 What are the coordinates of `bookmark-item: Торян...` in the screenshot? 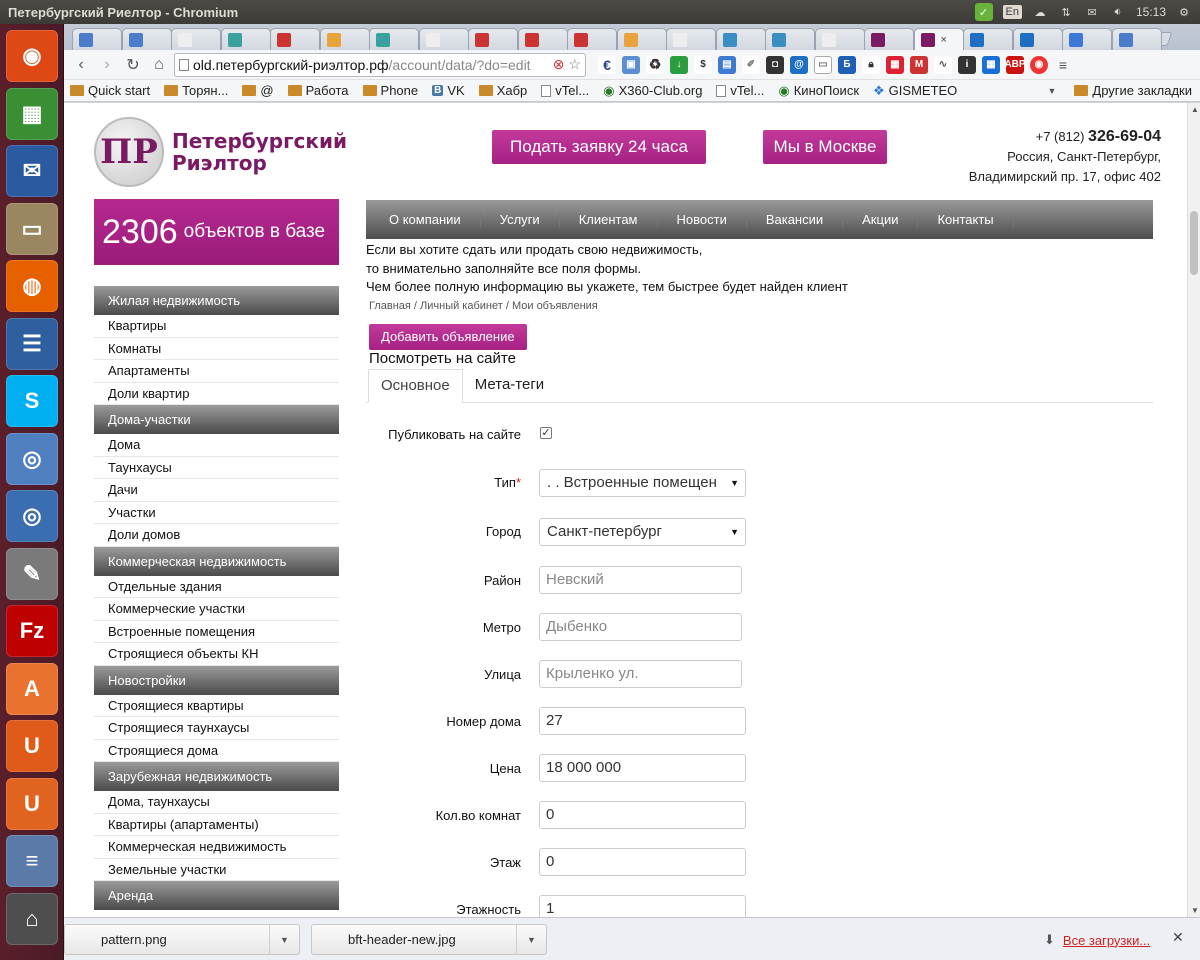 It's located at (196, 90).